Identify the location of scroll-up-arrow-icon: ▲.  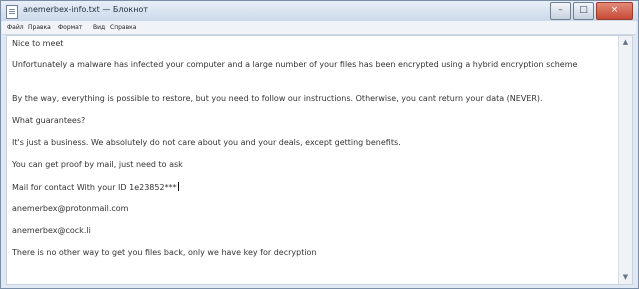
(625, 42).